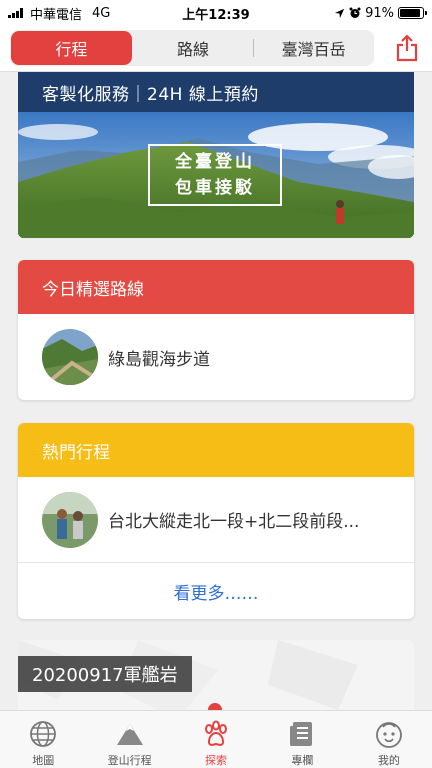 This screenshot has height=768, width=432. Describe the element at coordinates (43, 760) in the screenshot. I see `tab-label: 地圖` at that location.